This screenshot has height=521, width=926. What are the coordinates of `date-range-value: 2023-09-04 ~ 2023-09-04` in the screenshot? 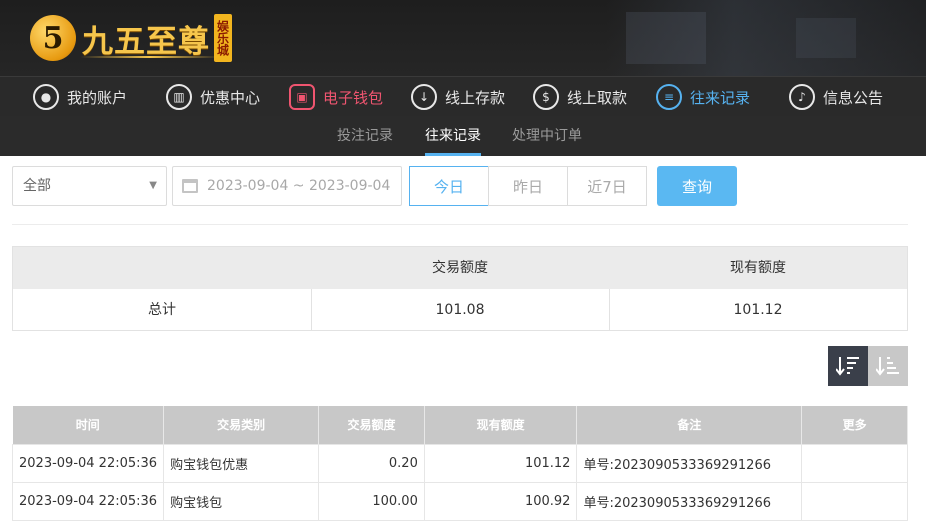 It's located at (299, 186).